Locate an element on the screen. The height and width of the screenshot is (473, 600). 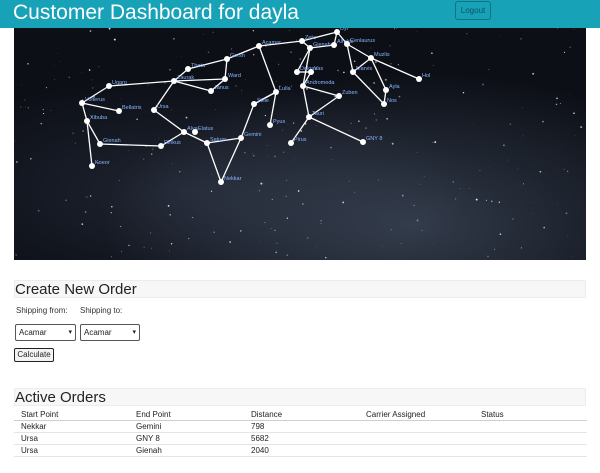
star-node: Theta is located at coordinates (195, 67).